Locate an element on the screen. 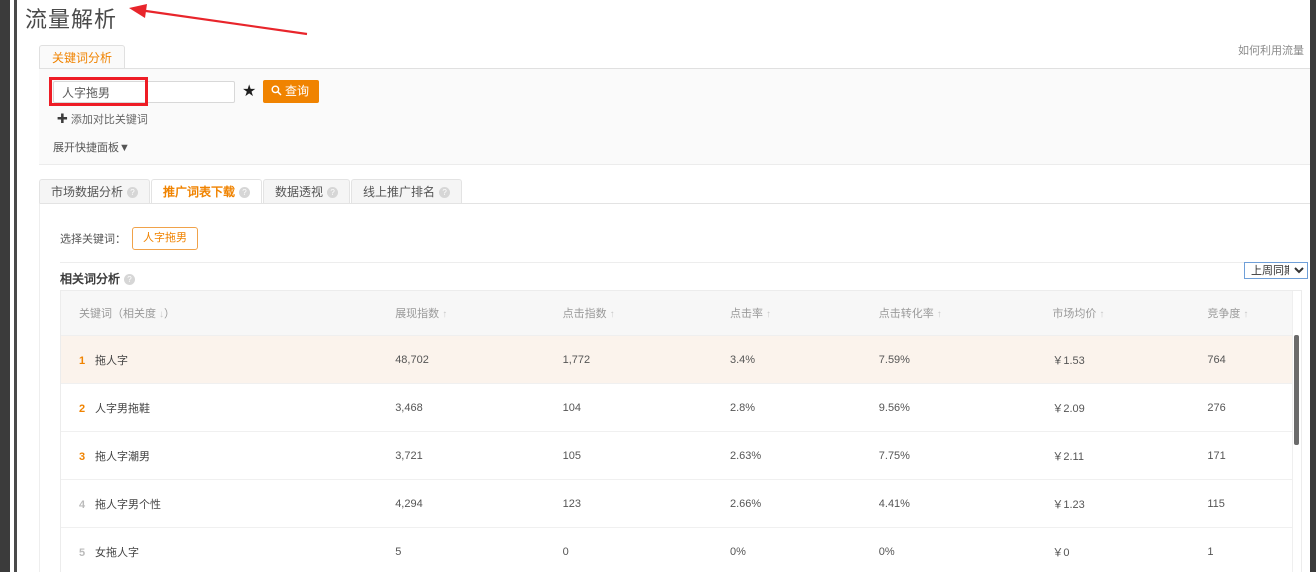 The height and width of the screenshot is (572, 1316). plus-icon: ✚ is located at coordinates (62, 118).